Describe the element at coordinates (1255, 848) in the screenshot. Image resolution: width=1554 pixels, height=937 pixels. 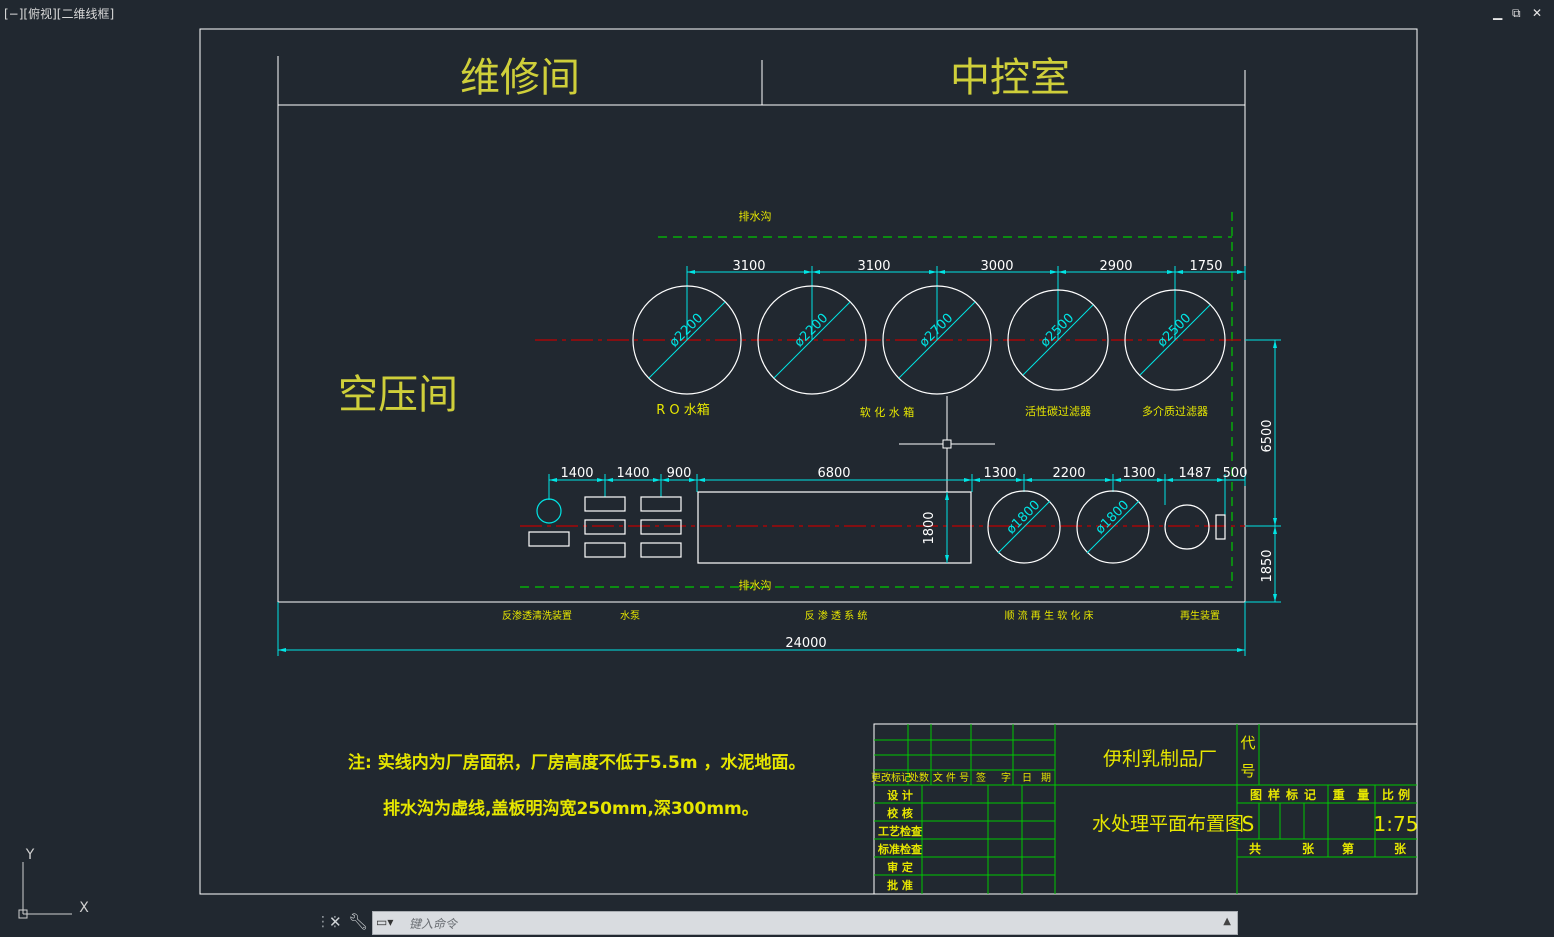
I see `sheets-total-label: 共` at that location.